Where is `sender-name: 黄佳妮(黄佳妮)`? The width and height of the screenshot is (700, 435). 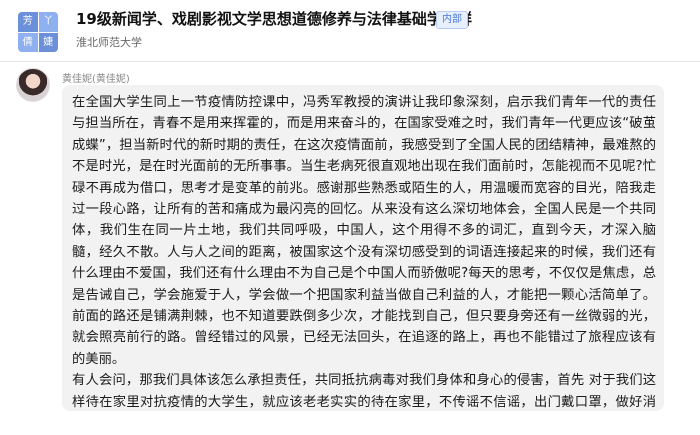
sender-name: 黄佳妮(黄佳妮) is located at coordinates (96, 79).